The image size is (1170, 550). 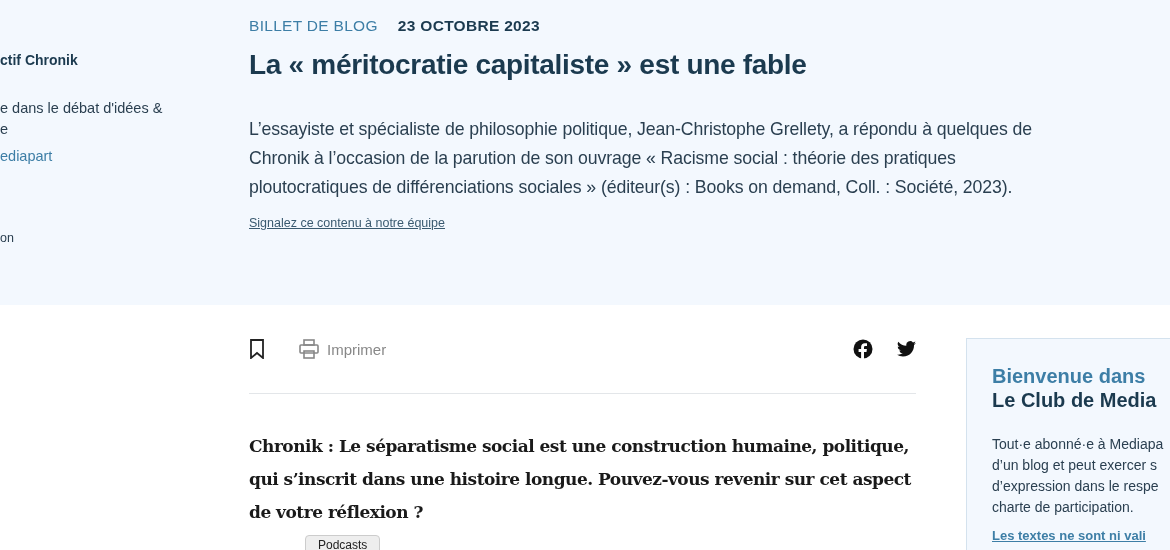 What do you see at coordinates (641, 158) in the screenshot?
I see `article-intro: L’essayiste et spécialiste de philosophie politique, Jean-Christophe Grellety, a répondu à quelques de Chronik à l’occasion de la parution de son ouvrage « Racisme social : théorie des pratiques ploutocratiques de différenciations sociales » (éditeur(s) : Books on demand, Coll. : Société, 2023).` at bounding box center [641, 158].